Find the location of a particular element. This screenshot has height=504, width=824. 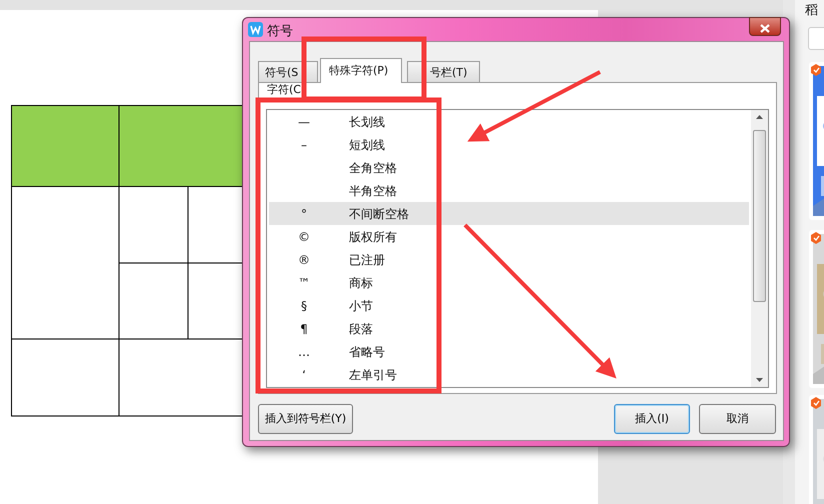

close-button is located at coordinates (765, 26).